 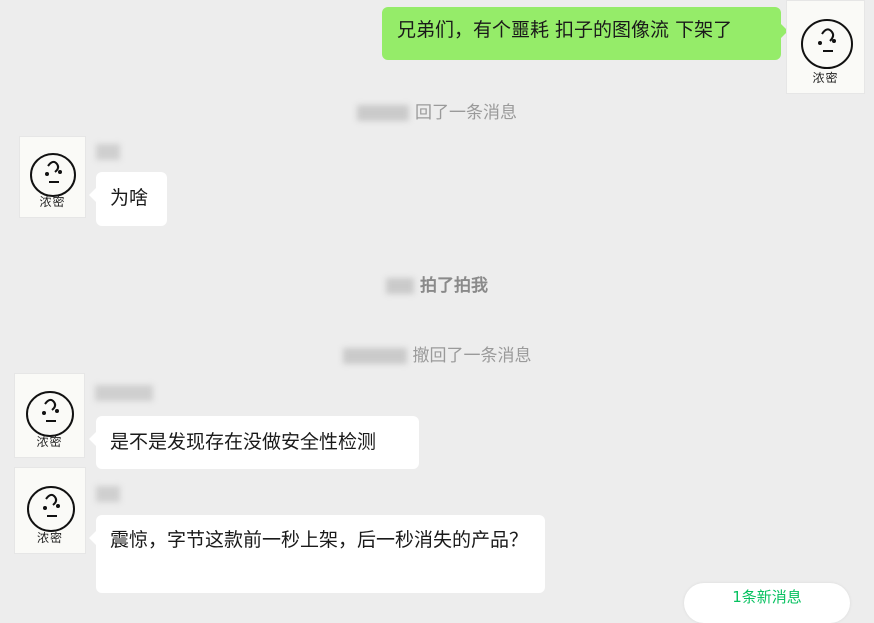 What do you see at coordinates (319, 540) in the screenshot?
I see `message-text: 震惊，字节这款前一秒上架，后一秒消失的产品？` at bounding box center [319, 540].